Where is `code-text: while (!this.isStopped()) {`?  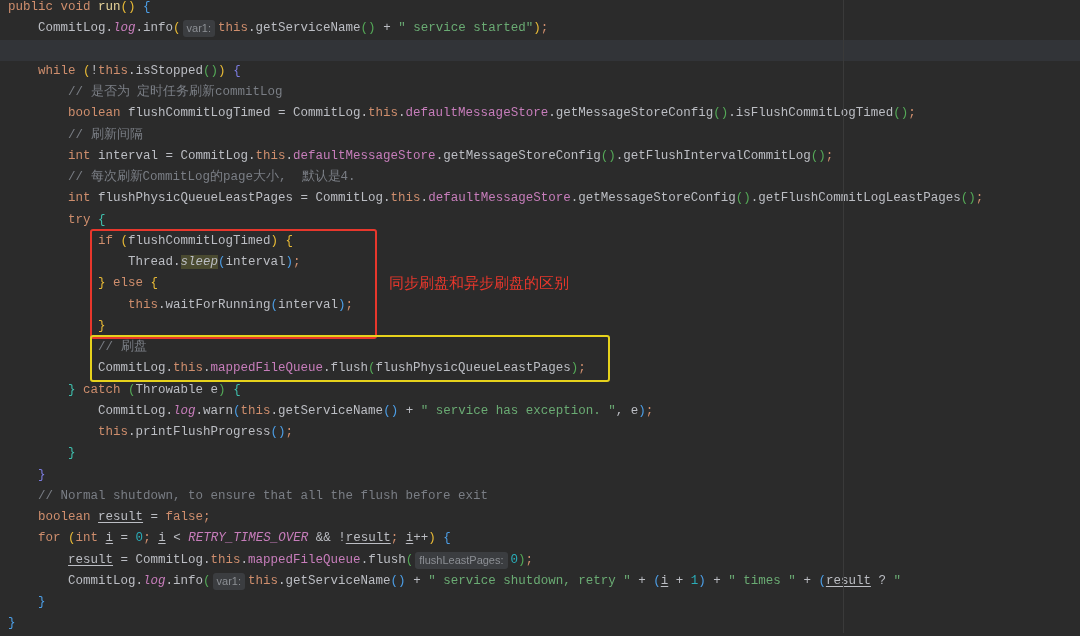
code-text: while (!this.isStopped()) { is located at coordinates (139, 71).